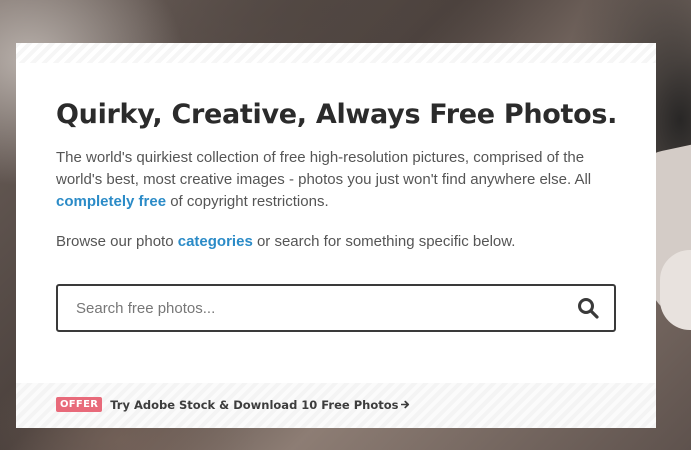 This screenshot has height=450, width=691. What do you see at coordinates (247, 201) in the screenshot?
I see `description-text-end: of copyright restrictions.` at bounding box center [247, 201].